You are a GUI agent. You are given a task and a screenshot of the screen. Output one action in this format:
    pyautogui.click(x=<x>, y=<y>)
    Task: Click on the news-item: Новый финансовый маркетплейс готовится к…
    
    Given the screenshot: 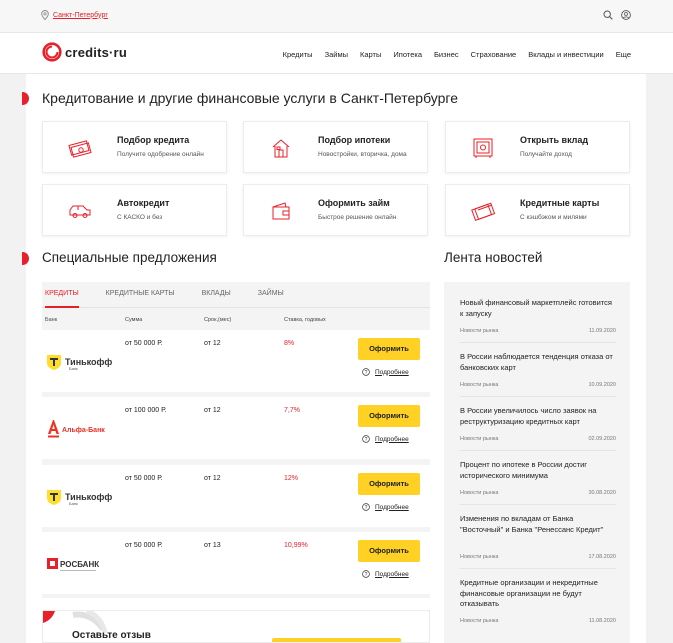 What is the action you would take?
    pyautogui.click(x=538, y=320)
    